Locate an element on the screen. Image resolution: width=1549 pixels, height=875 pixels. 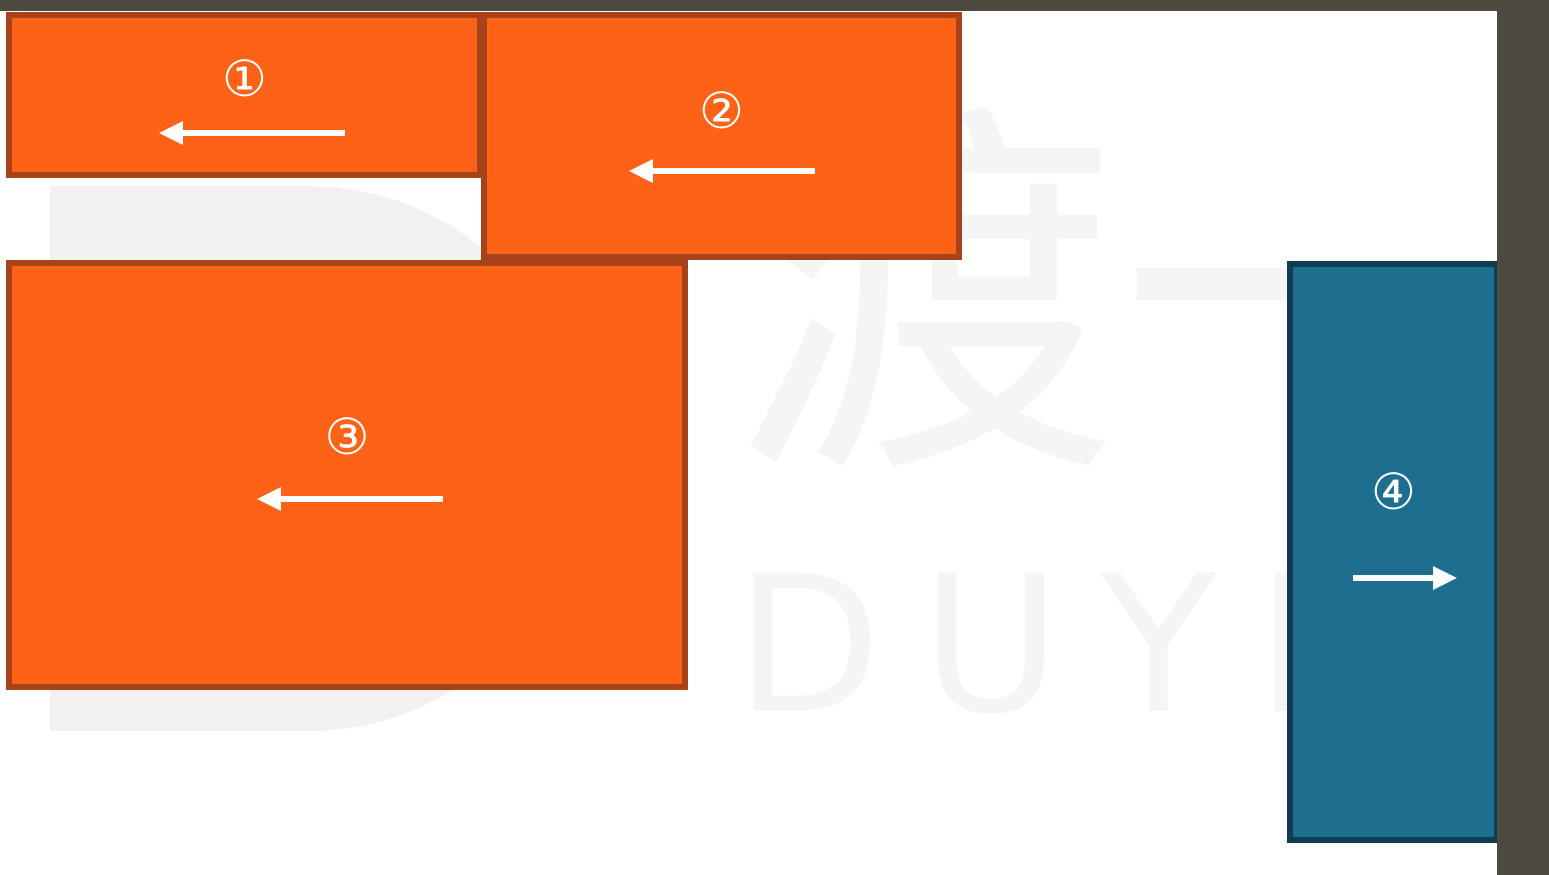
box-1-number: ① is located at coordinates (244, 79).